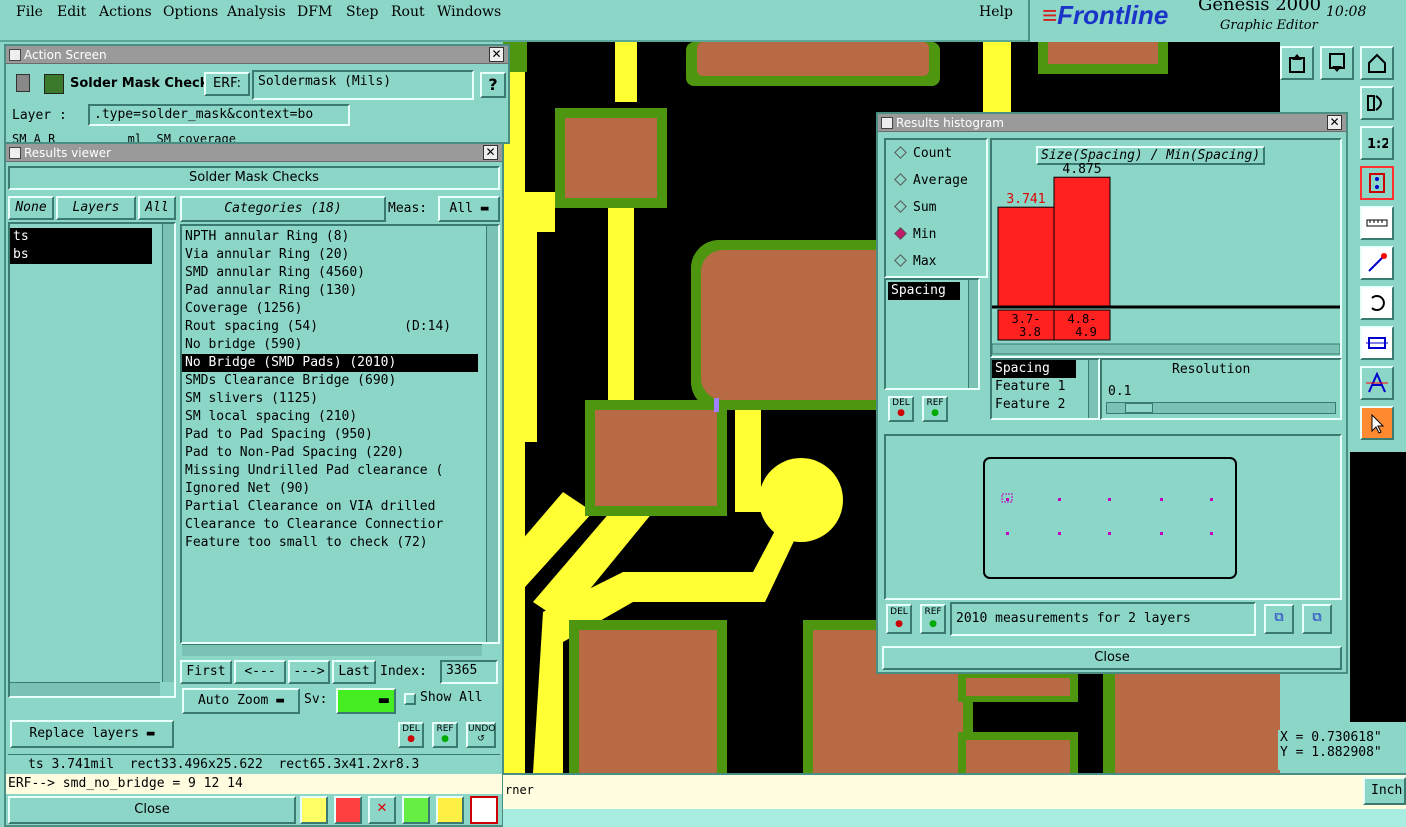  What do you see at coordinates (915, 207) in the screenshot?
I see `radio-sum: Sum` at bounding box center [915, 207].